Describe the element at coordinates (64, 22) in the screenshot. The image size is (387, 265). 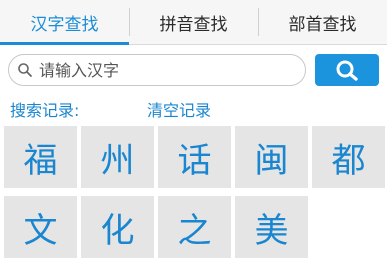
I see `tab-hanzi-search: 汉字查找` at that location.